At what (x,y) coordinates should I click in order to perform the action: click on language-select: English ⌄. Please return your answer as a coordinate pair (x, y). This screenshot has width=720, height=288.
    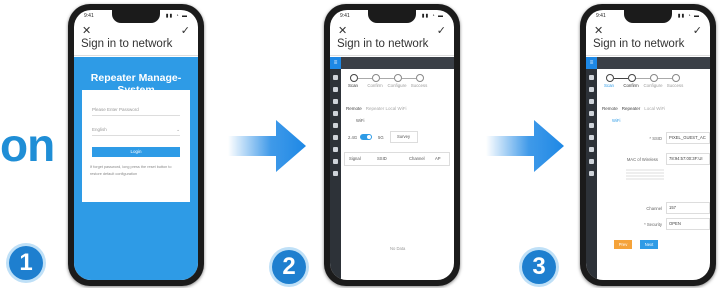
    Looking at the image, I should click on (136, 130).